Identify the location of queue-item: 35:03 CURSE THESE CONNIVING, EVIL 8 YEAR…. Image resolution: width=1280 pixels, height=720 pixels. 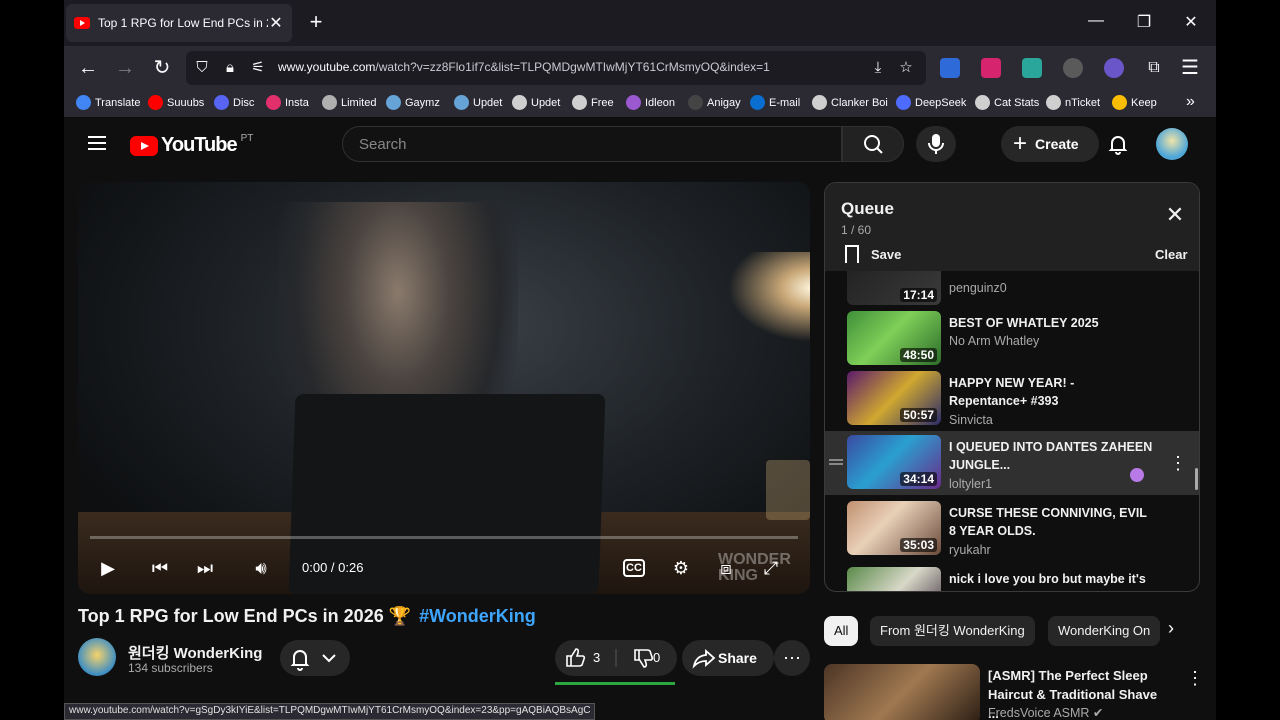
(1012, 529).